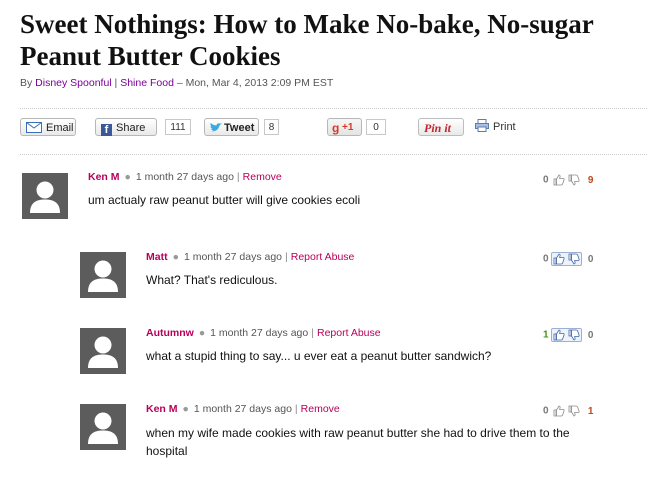 This screenshot has width=667, height=493. What do you see at coordinates (590, 180) in the screenshot?
I see `downvote-count: 9` at bounding box center [590, 180].